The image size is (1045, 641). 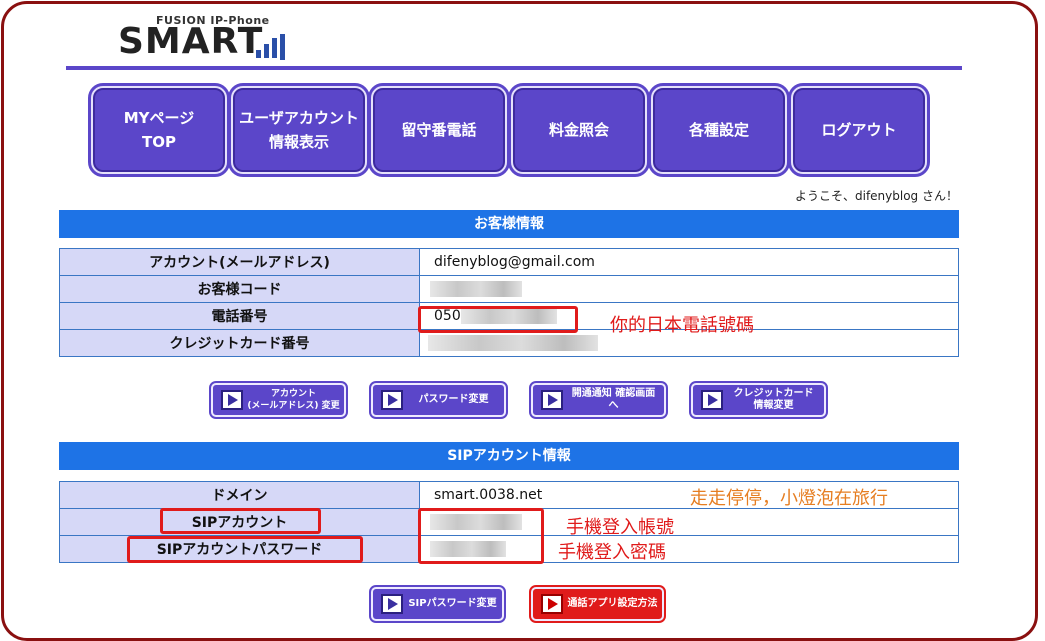 What do you see at coordinates (476, 289) in the screenshot?
I see `redacted-customer-code` at bounding box center [476, 289].